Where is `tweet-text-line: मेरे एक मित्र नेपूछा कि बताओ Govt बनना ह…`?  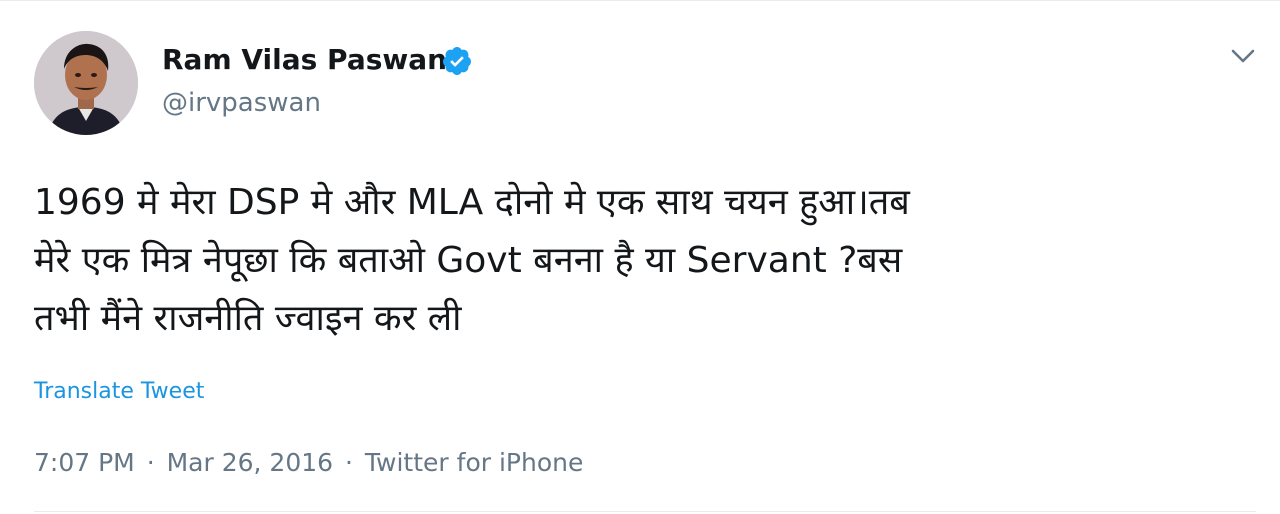
tweet-text-line: मेरे एक मित्र नेपूछा कि बताओ Govt बनना ह… is located at coordinates (468, 260).